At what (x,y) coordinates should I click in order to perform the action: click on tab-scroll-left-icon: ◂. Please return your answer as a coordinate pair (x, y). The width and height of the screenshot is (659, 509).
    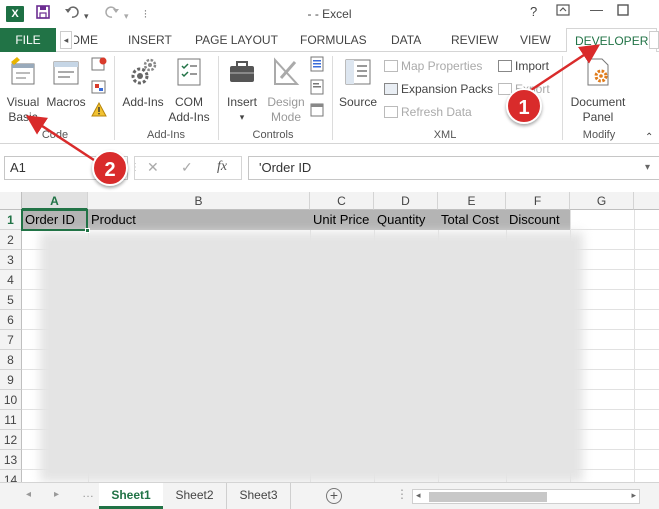
    Looking at the image, I should click on (66, 40).